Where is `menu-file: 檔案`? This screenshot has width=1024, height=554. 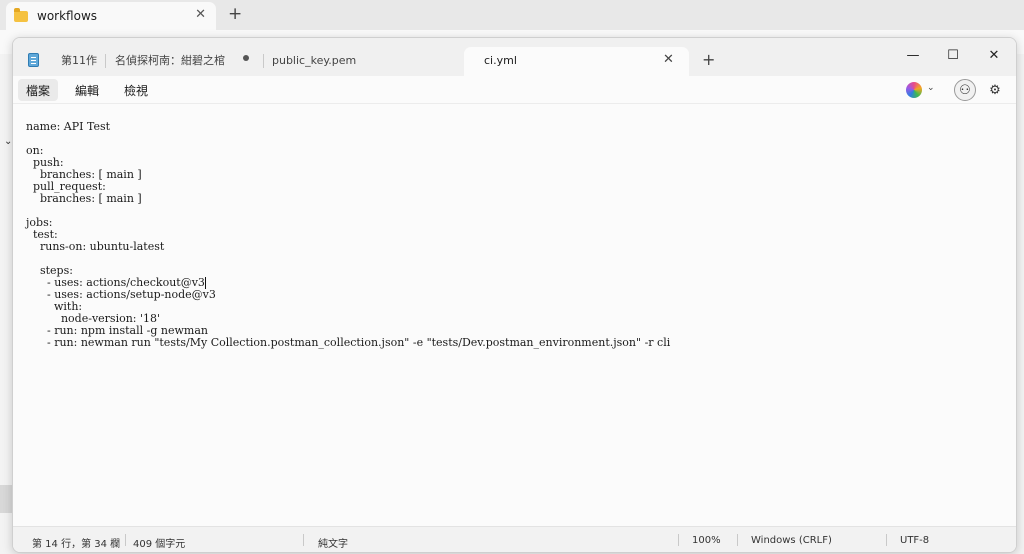 menu-file: 檔案 is located at coordinates (38, 90).